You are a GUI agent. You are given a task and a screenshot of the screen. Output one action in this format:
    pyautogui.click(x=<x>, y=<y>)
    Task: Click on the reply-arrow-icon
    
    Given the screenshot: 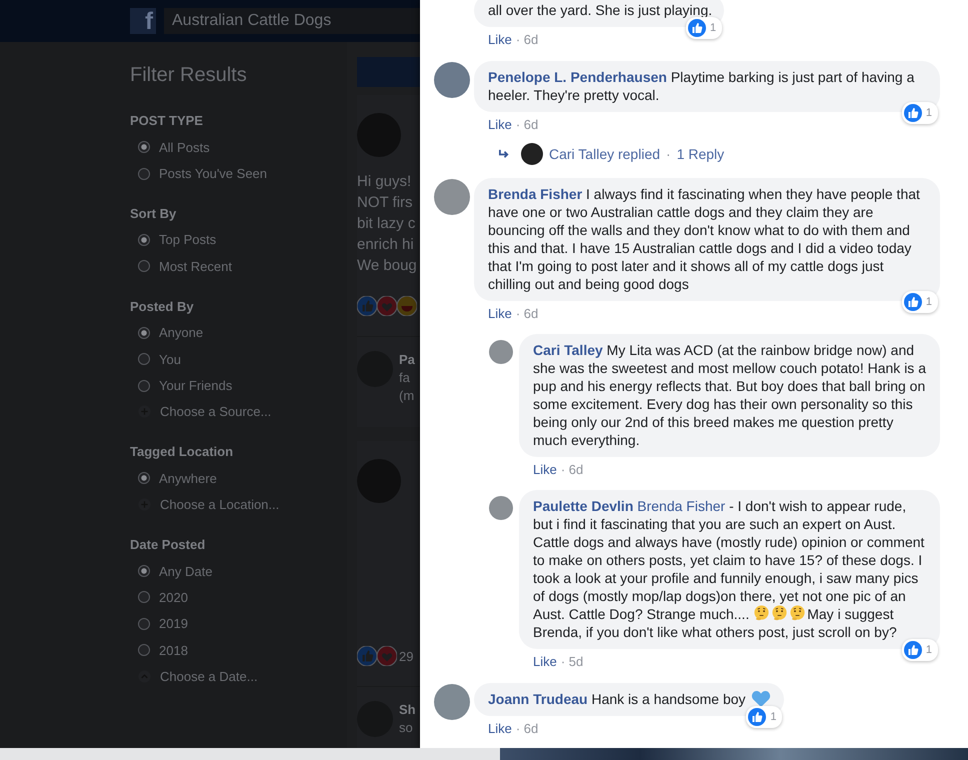 What is the action you would take?
    pyautogui.click(x=504, y=154)
    